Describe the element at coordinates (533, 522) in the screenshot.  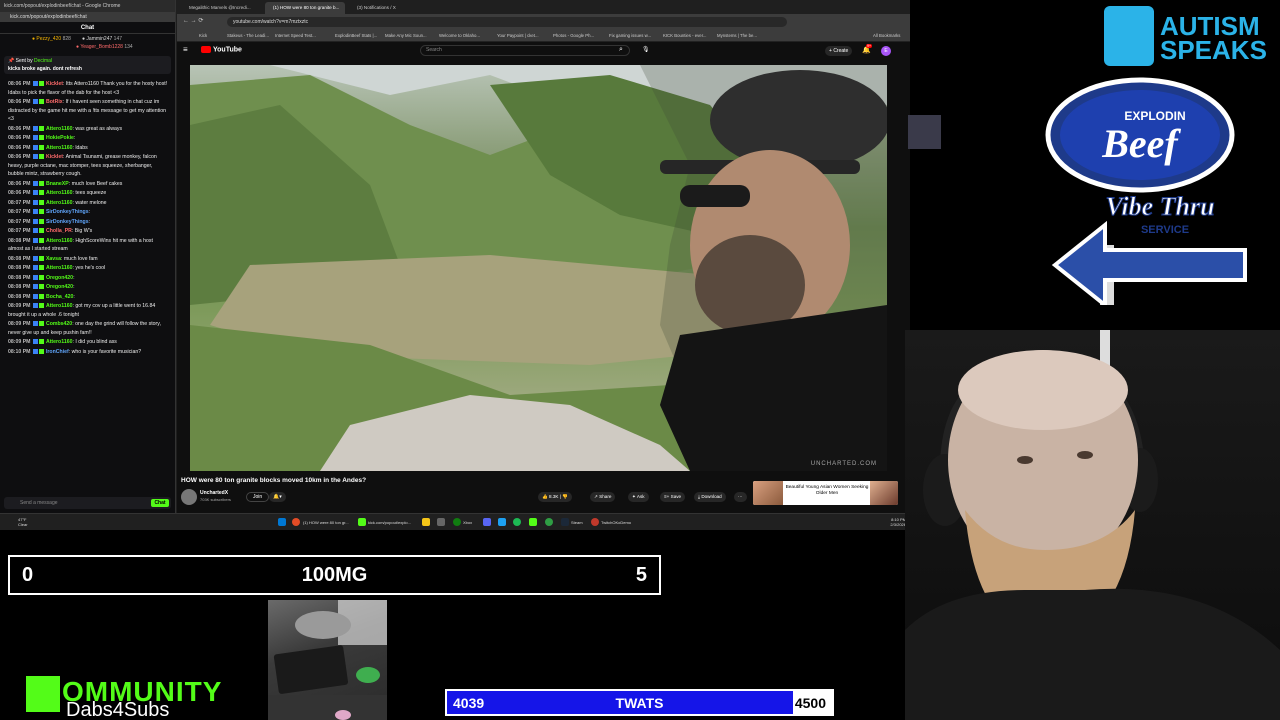
I see `kick-studio-icon` at that location.